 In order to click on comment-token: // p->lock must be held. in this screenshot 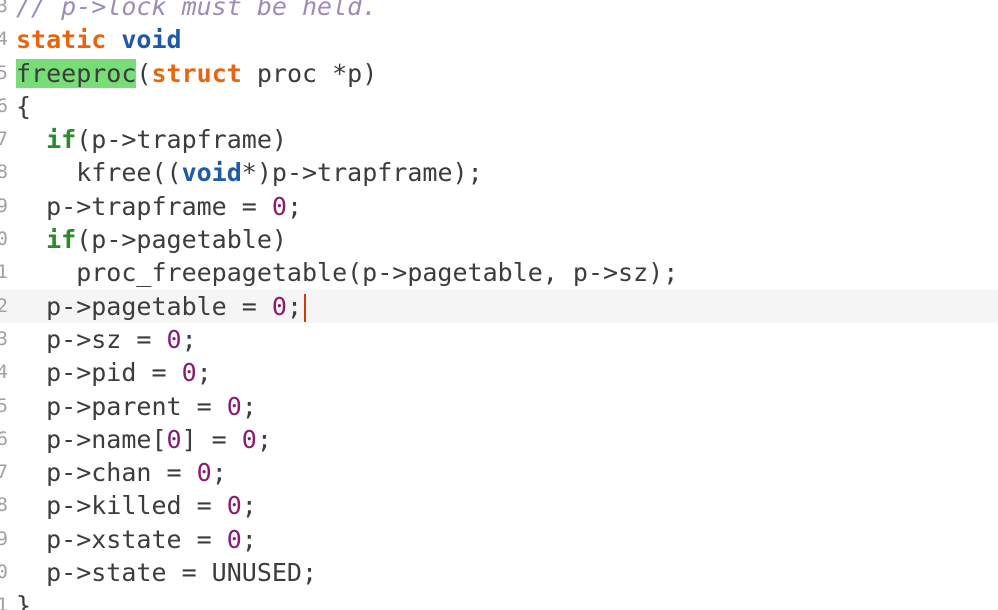, I will do `click(197, 10)`.